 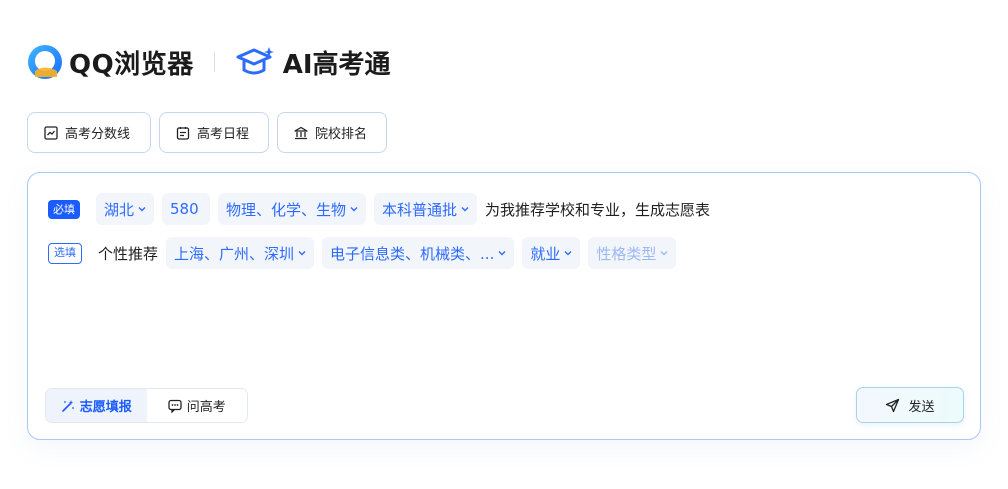 I want to click on score-line-button: 高考分数线, so click(x=89, y=132).